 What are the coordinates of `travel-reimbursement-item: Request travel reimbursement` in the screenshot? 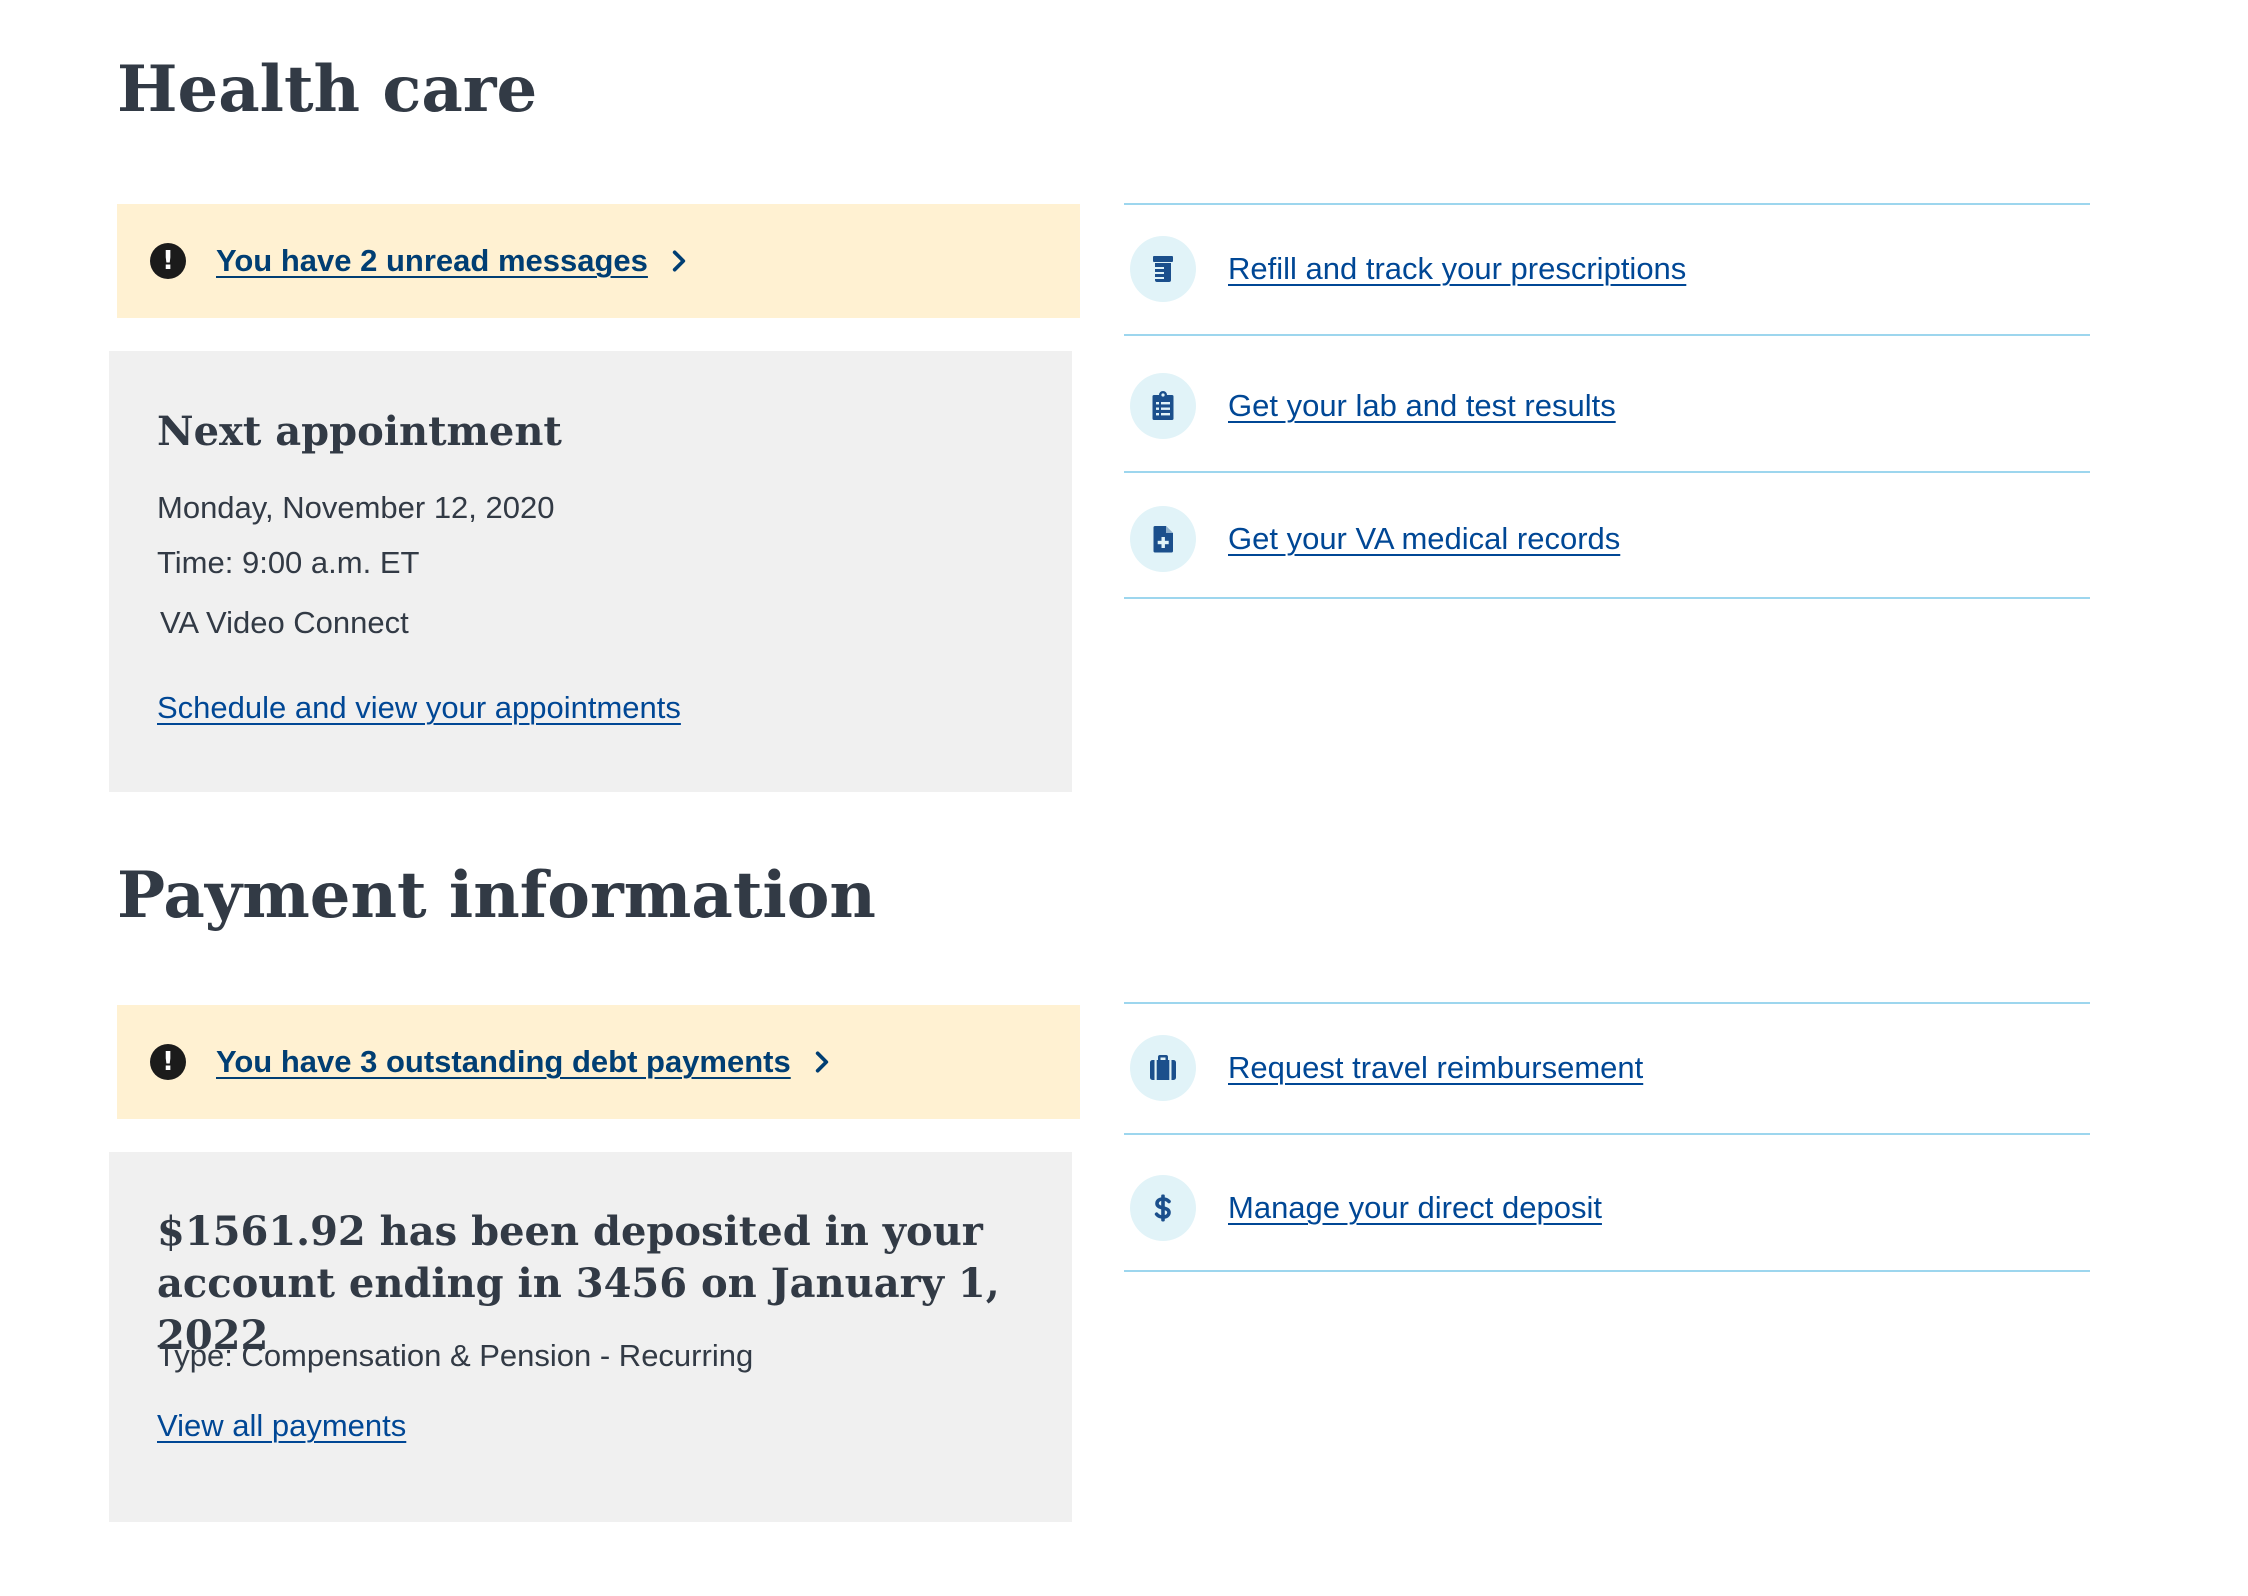 It's located at (1607, 1068).